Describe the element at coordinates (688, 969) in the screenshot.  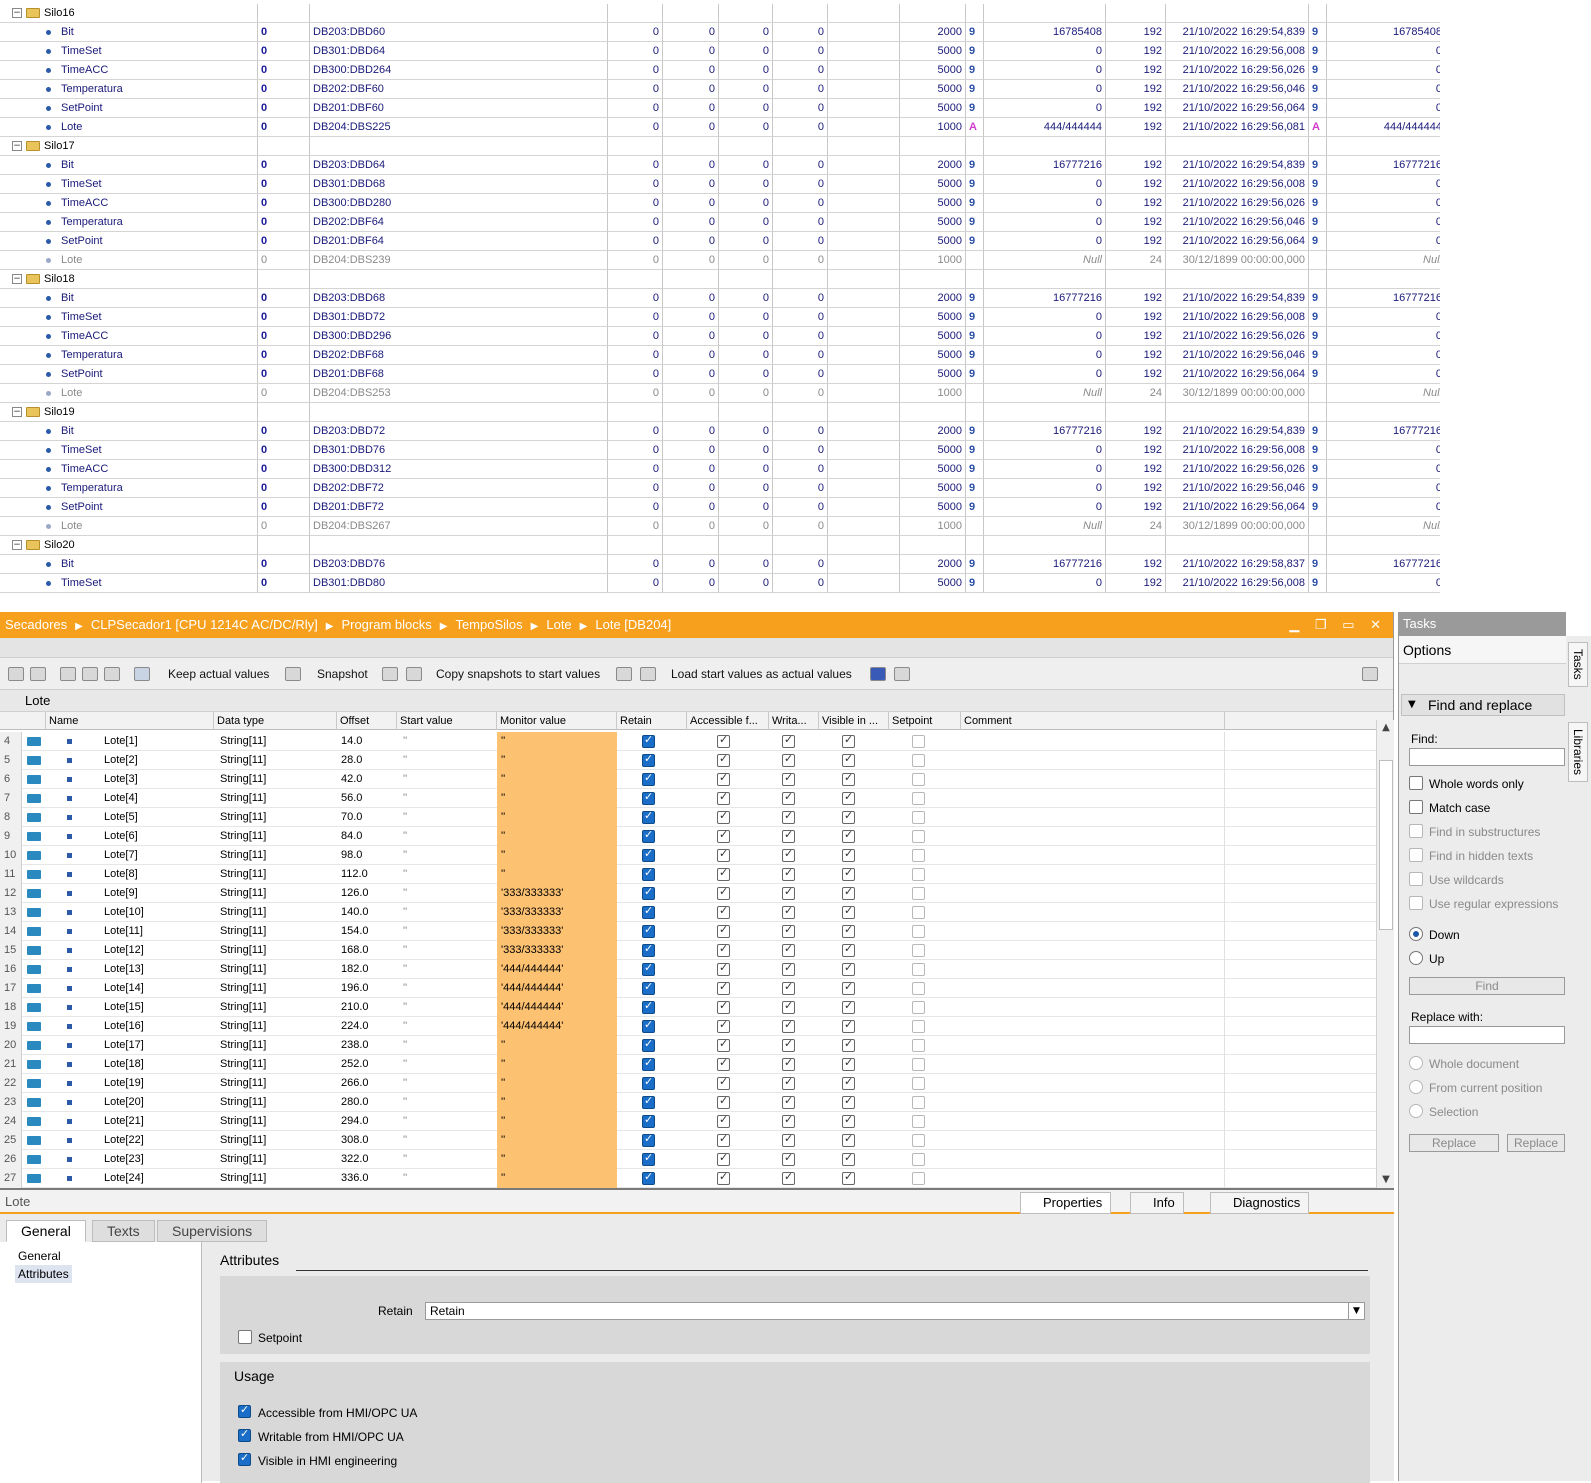
I see `table-row: 16 Lote[13] String[11] 182.0 '' '444/444444'` at that location.